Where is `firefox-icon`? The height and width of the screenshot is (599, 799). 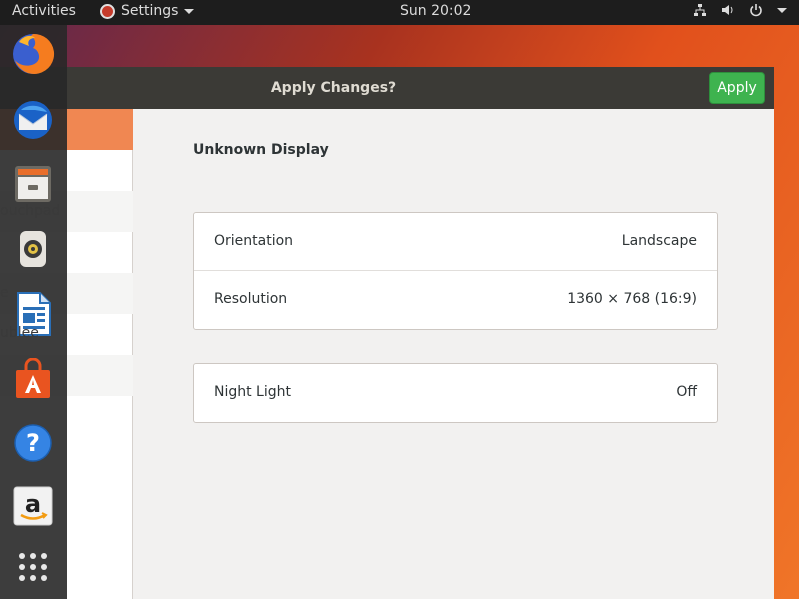
firefox-icon is located at coordinates (34, 53).